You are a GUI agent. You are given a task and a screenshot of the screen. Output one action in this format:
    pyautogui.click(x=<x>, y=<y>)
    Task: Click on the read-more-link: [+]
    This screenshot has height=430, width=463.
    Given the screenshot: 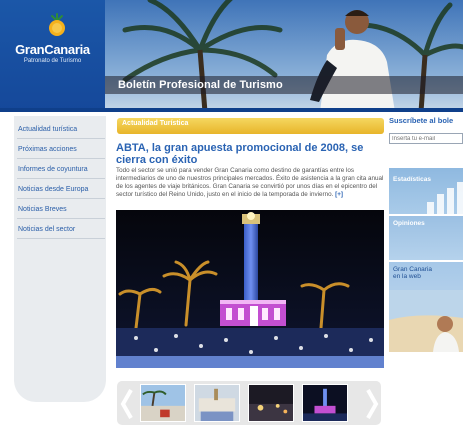 What is the action you would take?
    pyautogui.click(x=339, y=194)
    